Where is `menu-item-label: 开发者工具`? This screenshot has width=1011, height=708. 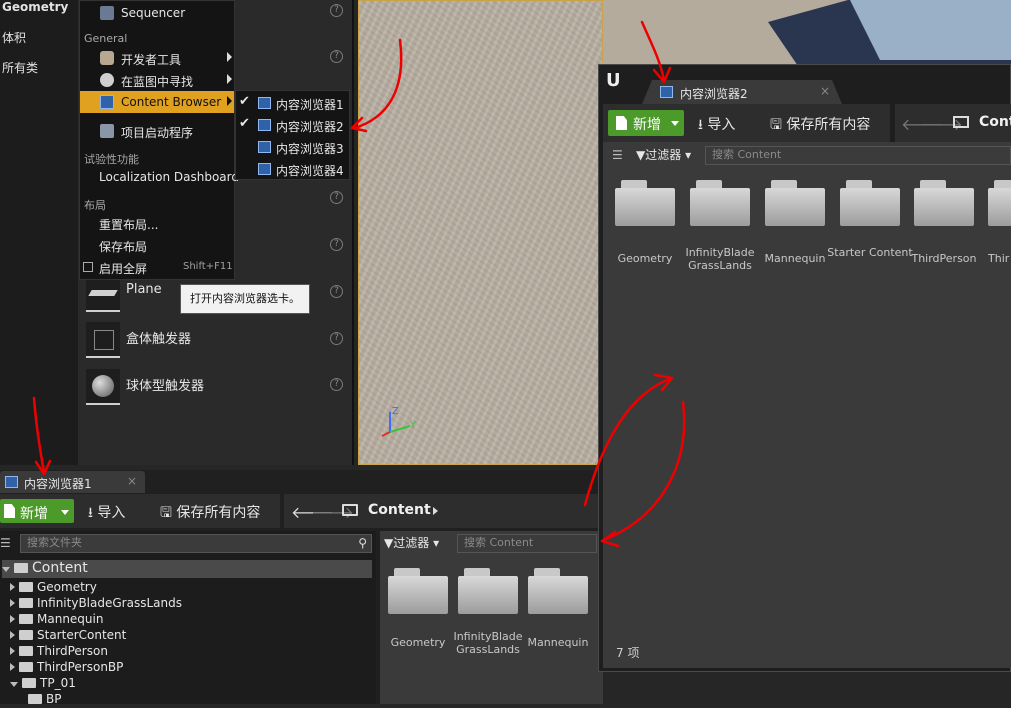
menu-item-label: 开发者工具 is located at coordinates (151, 60).